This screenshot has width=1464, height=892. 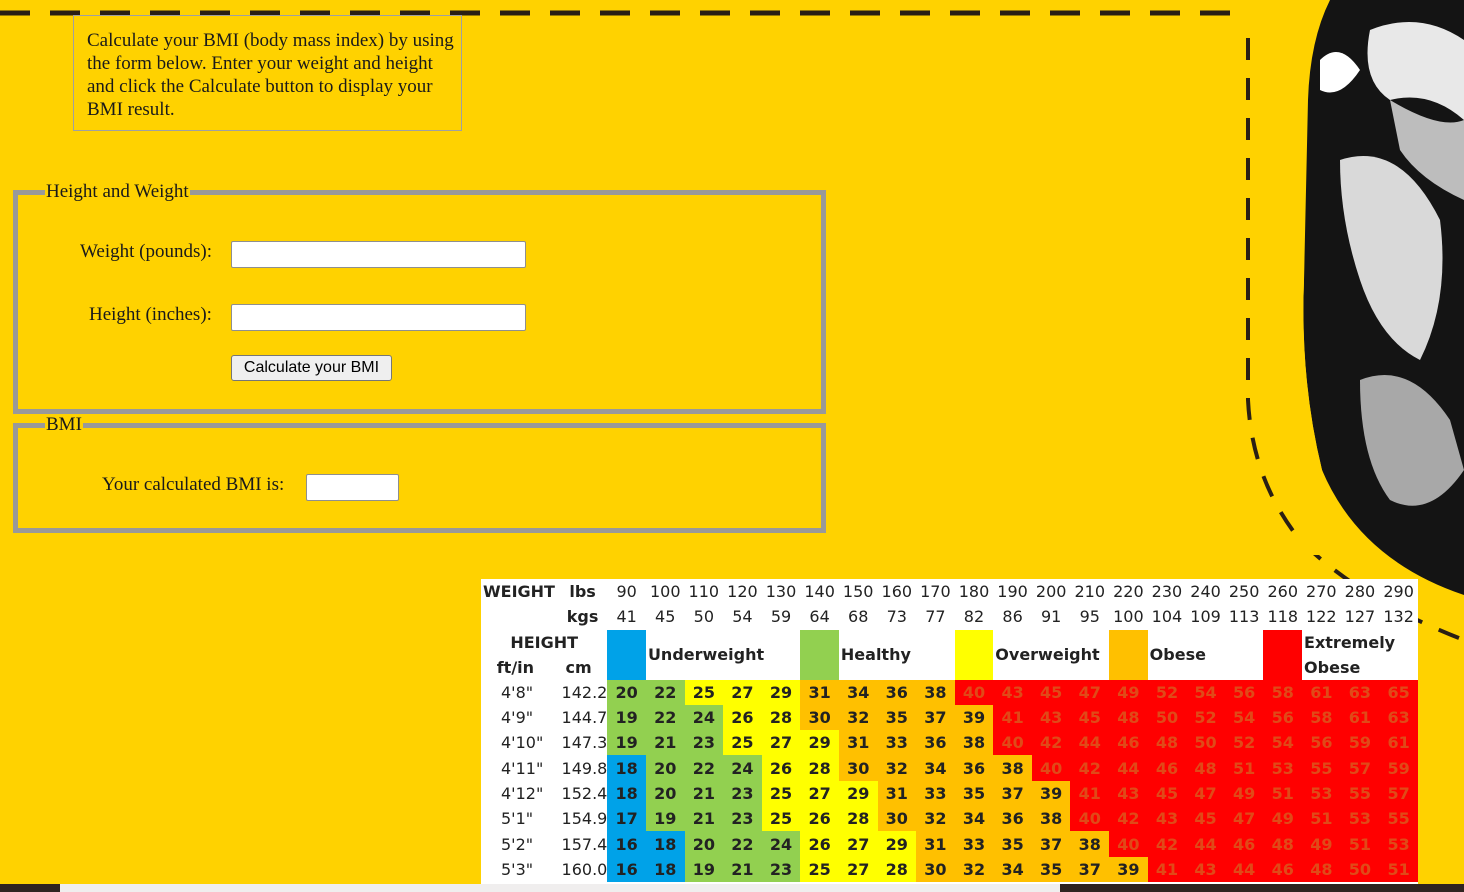 I want to click on lbs-value: 240, so click(x=1205, y=592).